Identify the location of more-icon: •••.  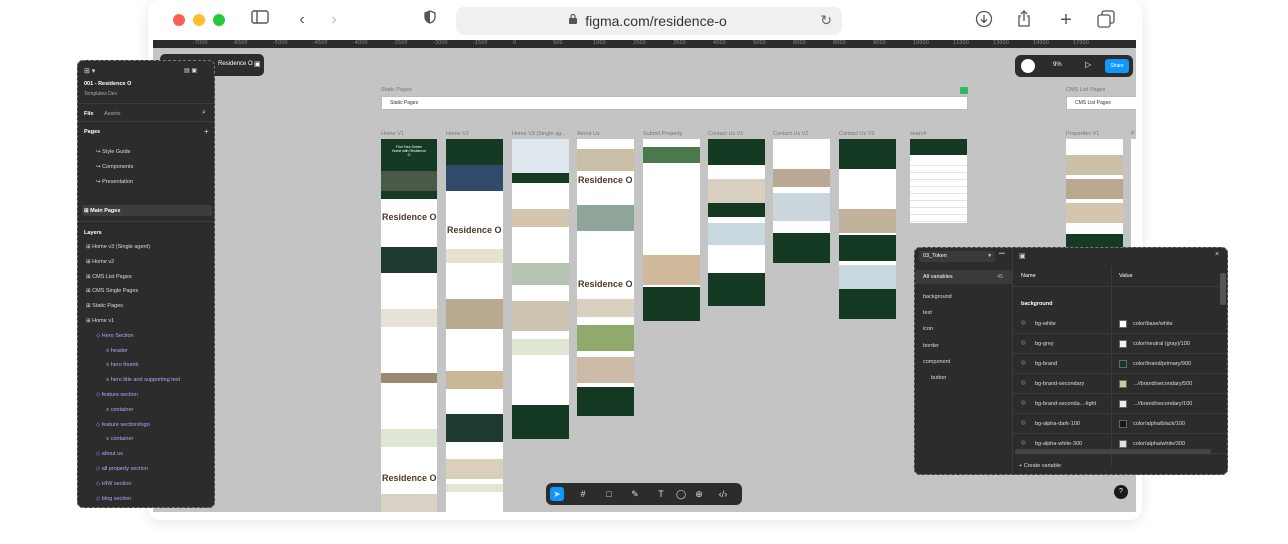
(1002, 254).